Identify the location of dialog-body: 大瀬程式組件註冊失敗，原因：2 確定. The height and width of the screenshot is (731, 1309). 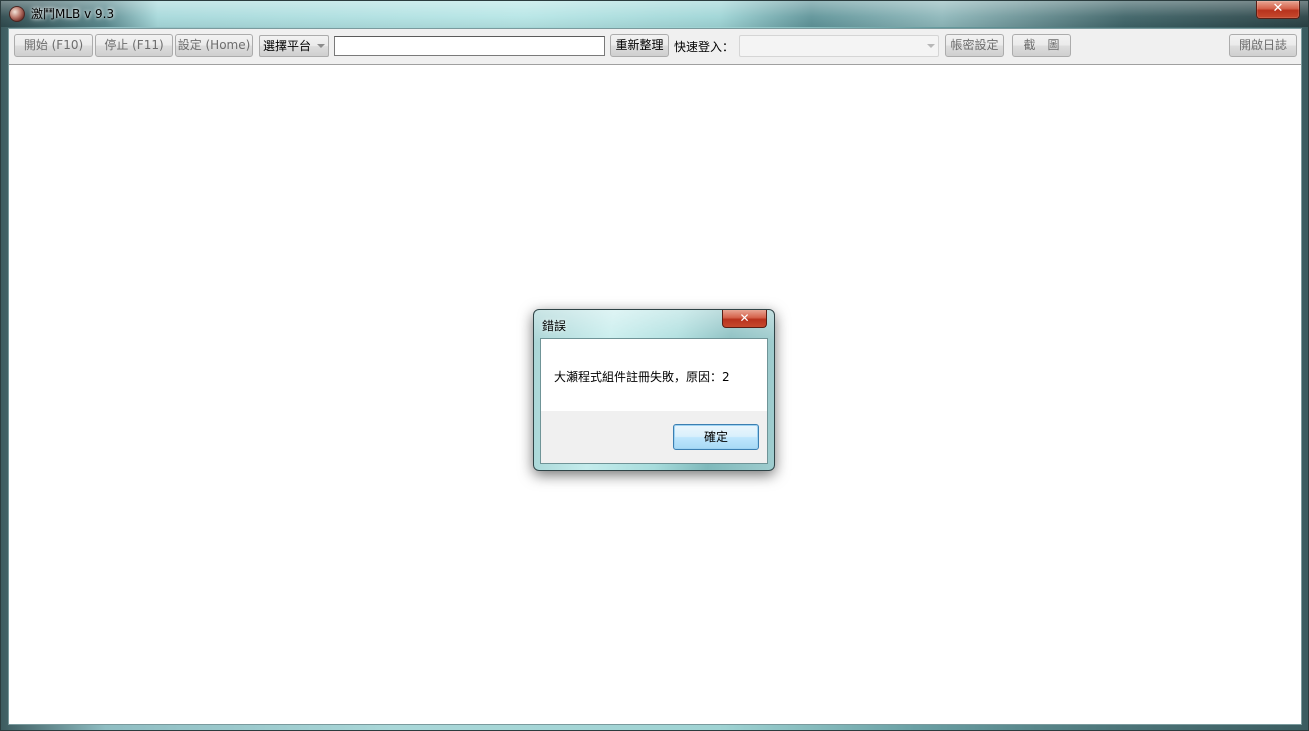
(654, 401).